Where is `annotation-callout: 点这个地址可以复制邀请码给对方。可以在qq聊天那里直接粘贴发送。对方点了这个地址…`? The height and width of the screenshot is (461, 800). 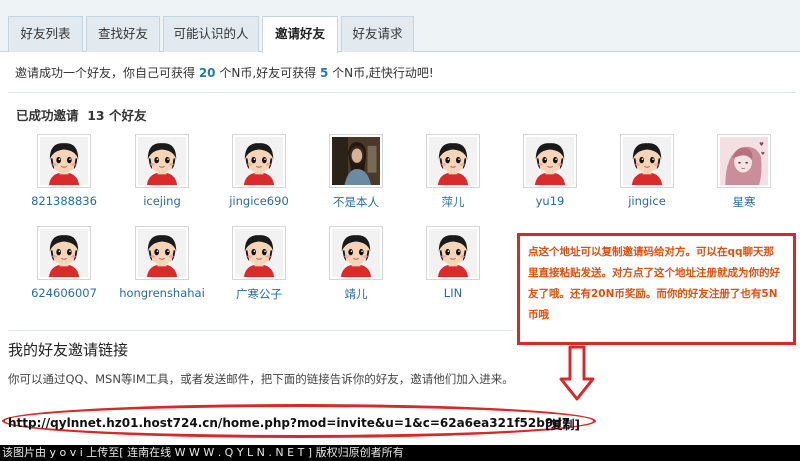 annotation-callout: 点这个地址可以复制邀请码给对方。可以在qq聊天那里直接粘贴发送。对方点了这个地址… is located at coordinates (656, 289).